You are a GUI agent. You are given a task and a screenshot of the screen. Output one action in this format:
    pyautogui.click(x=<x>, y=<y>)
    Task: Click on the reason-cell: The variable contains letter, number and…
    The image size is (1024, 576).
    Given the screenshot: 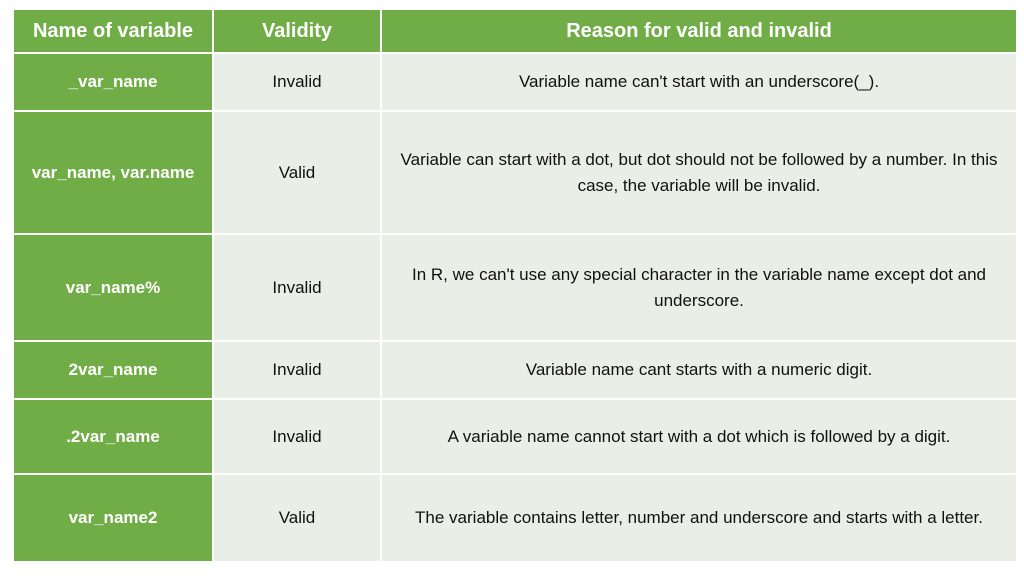 What is the action you would take?
    pyautogui.click(x=699, y=518)
    